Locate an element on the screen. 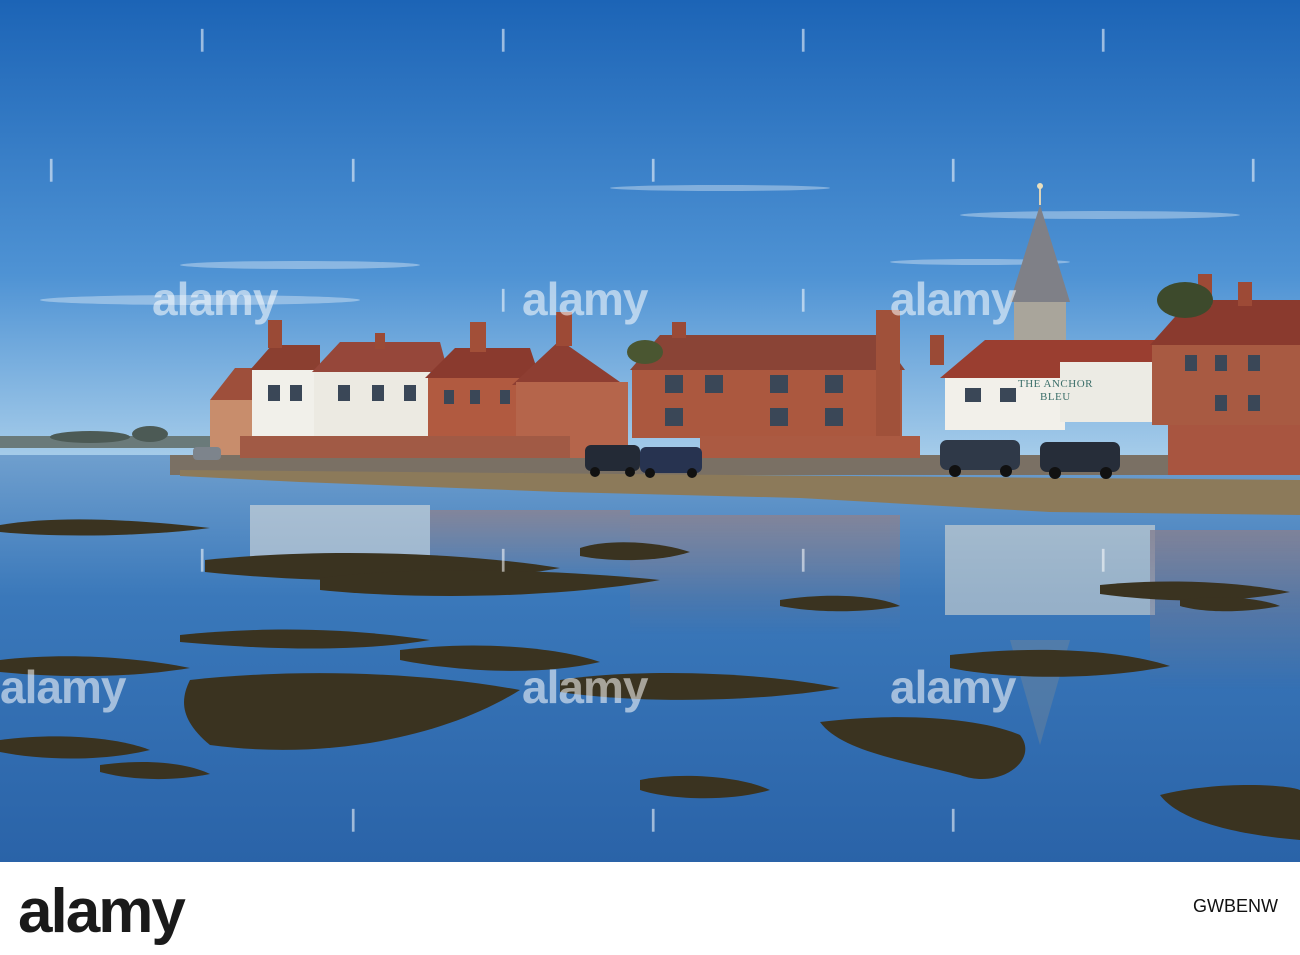  pub-sign-line2: BLEU is located at coordinates (1055, 397).